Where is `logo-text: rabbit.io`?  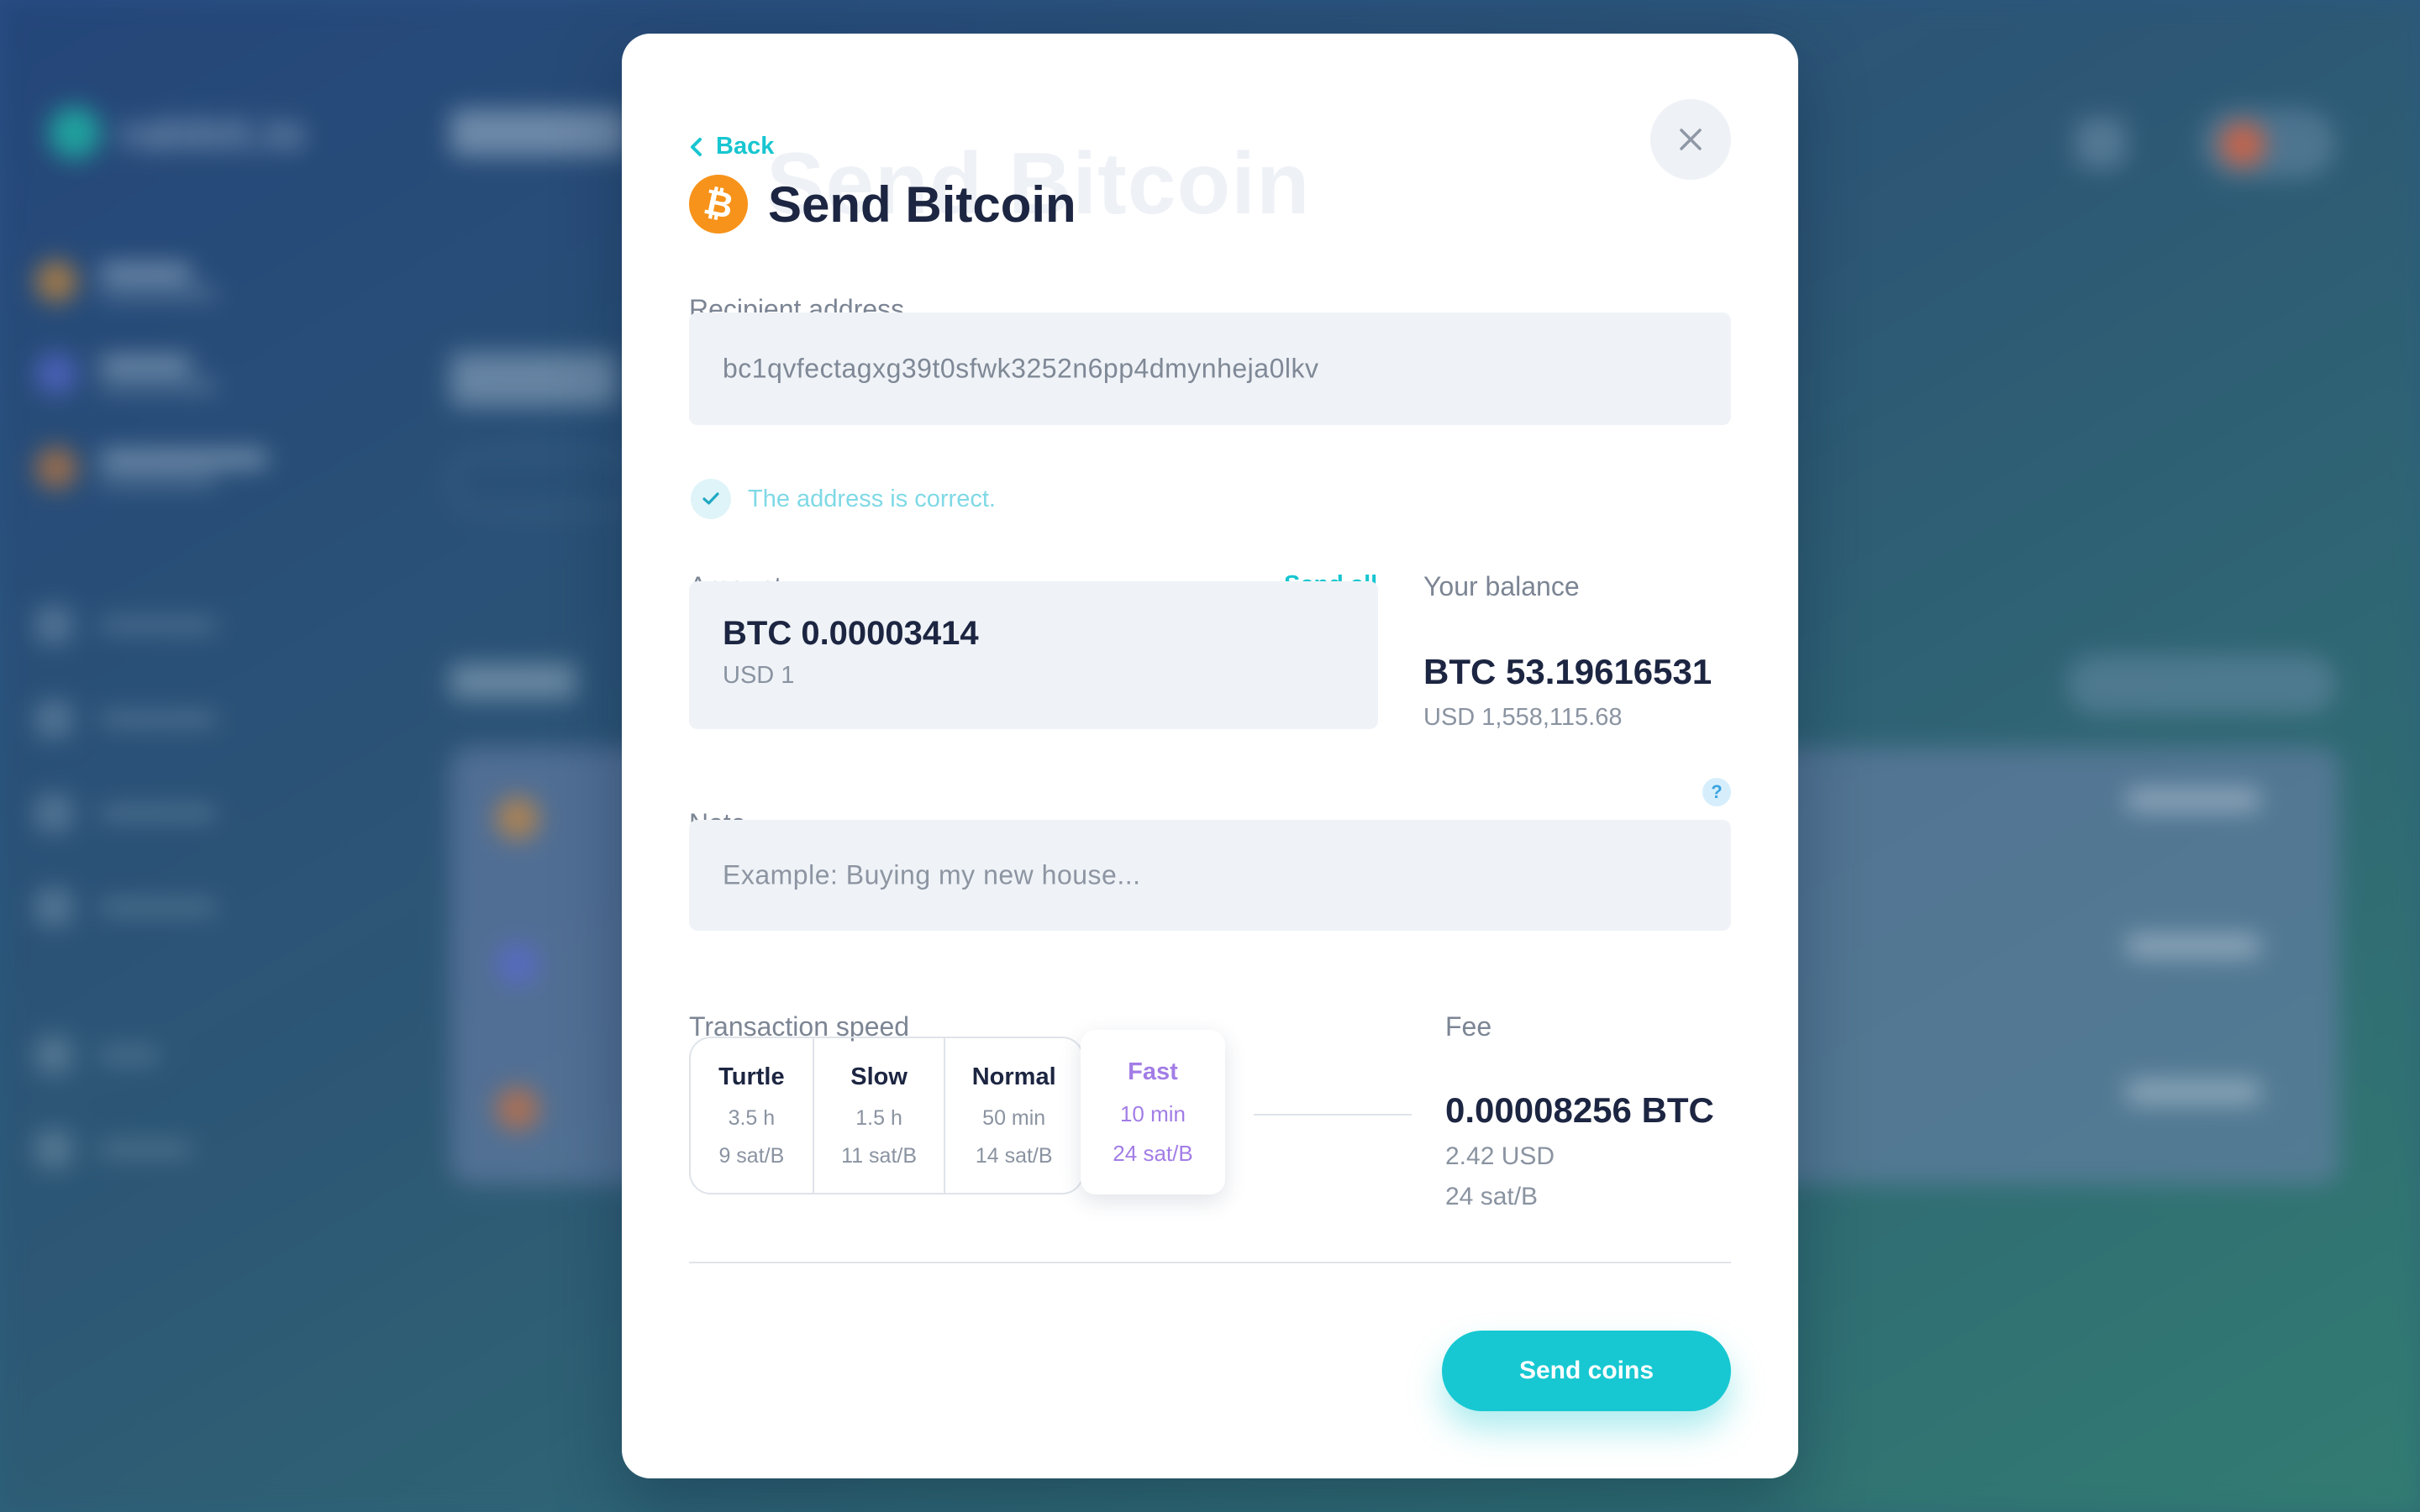 logo-text: rabbit.io is located at coordinates (212, 132).